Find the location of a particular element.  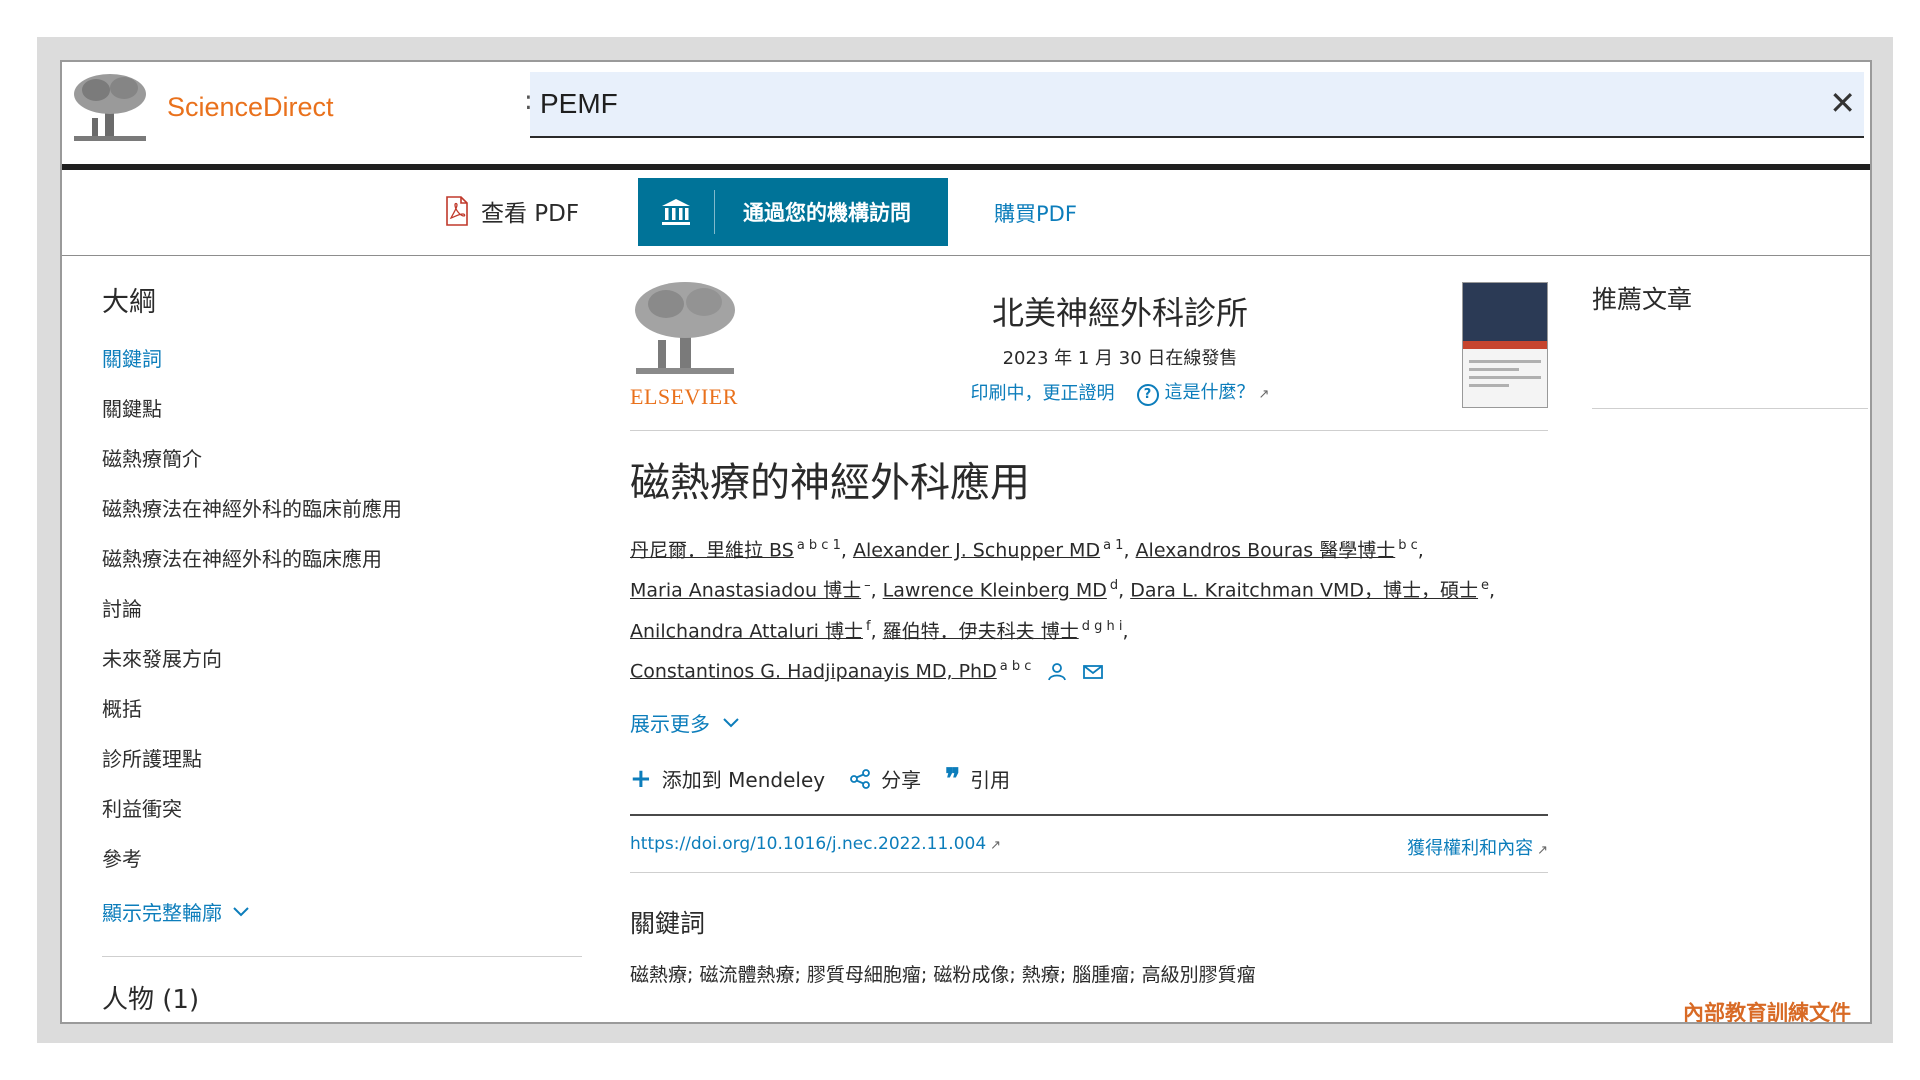

article-title: 磁熱療的神經外科應用 is located at coordinates (830, 483).